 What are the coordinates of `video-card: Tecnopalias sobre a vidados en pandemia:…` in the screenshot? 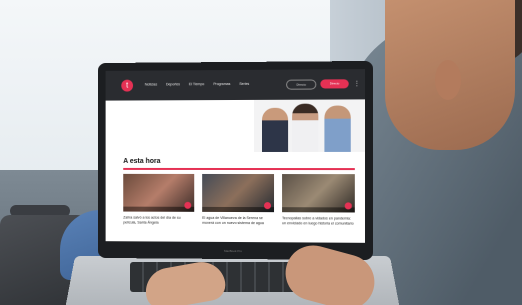 It's located at (318, 200).